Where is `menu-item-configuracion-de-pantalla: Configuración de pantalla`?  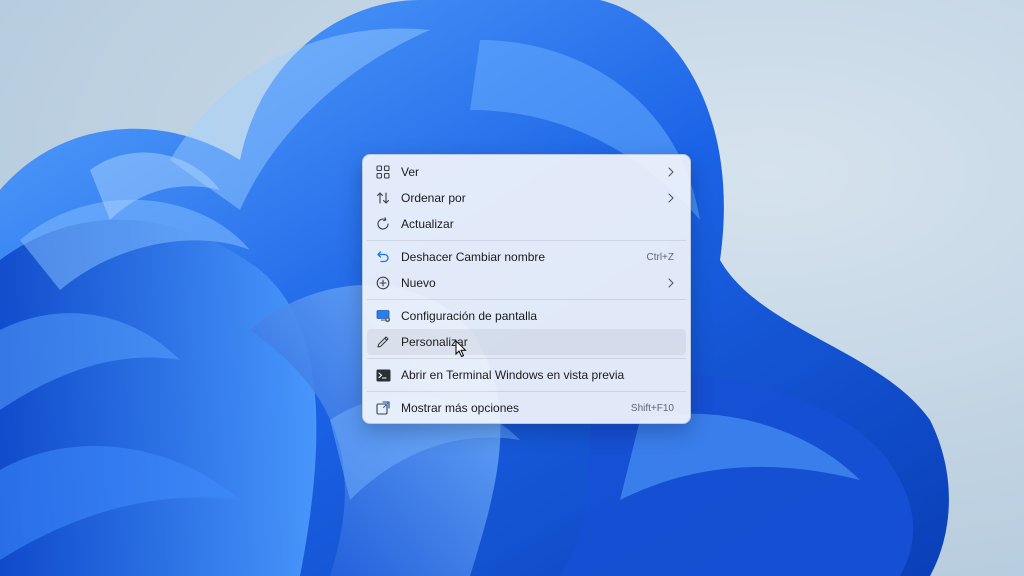
menu-item-configuracion-de-pantalla: Configuración de pantalla is located at coordinates (526, 316).